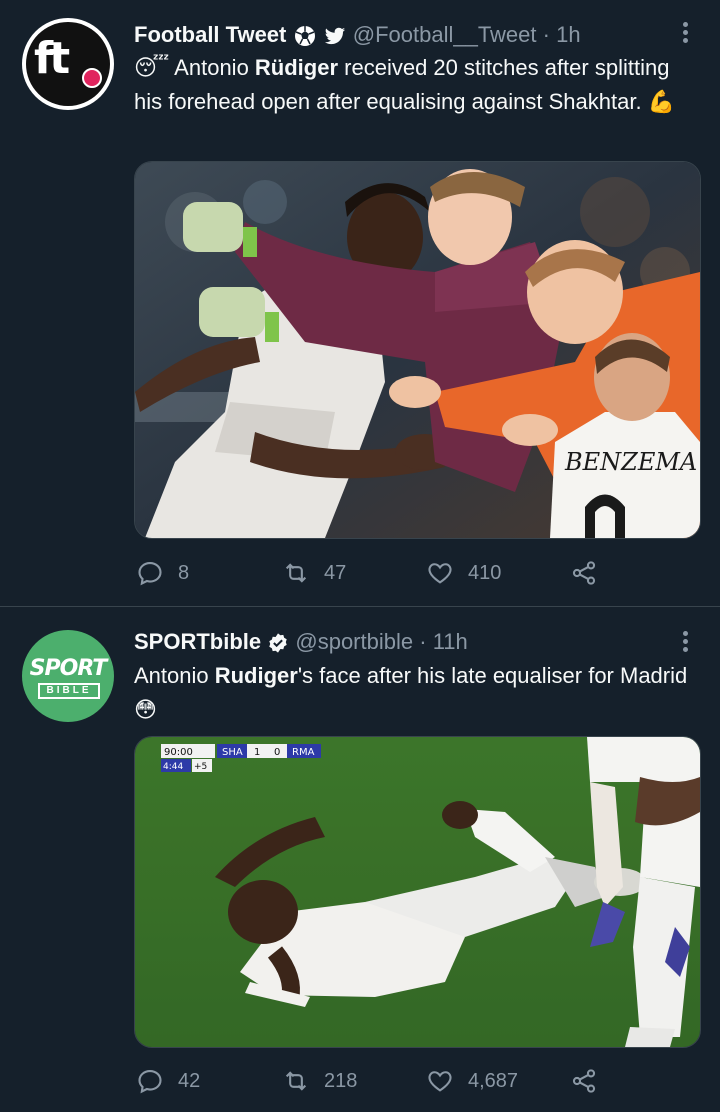 This screenshot has height=1112, width=720. I want to click on tweet-text-bold: Rudiger, so click(256, 675).